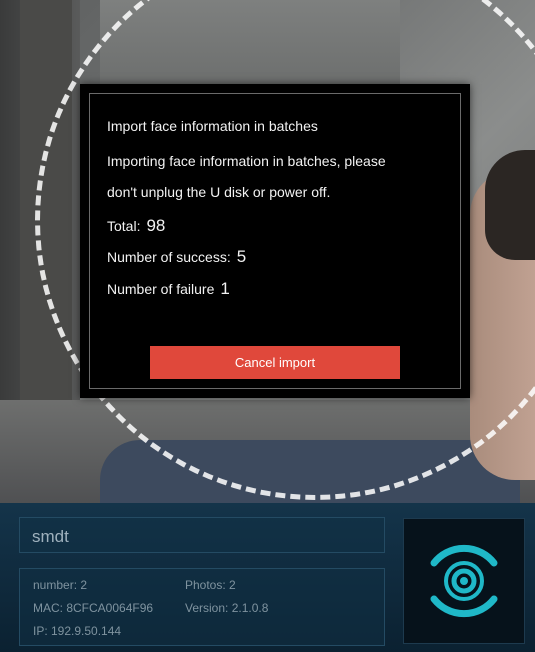  What do you see at coordinates (212, 126) in the screenshot?
I see `dialog-title: Import face information in batches` at bounding box center [212, 126].